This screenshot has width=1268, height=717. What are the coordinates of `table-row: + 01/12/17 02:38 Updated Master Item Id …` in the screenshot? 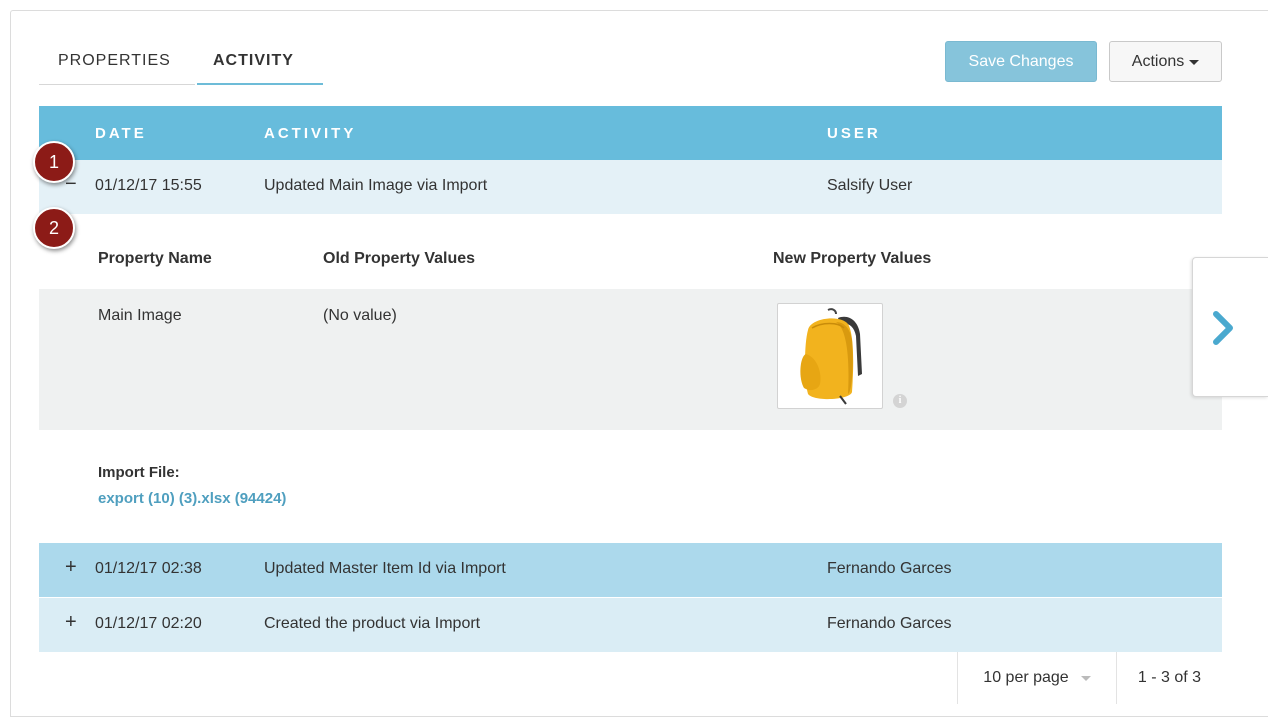 It's located at (630, 570).